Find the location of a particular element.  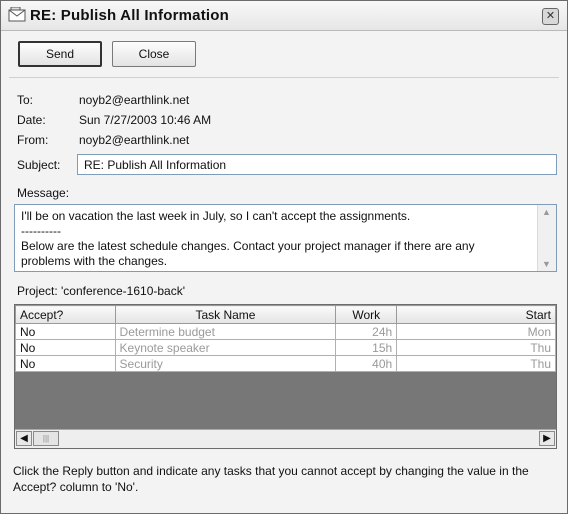

start-cell: Mon is located at coordinates (476, 331).